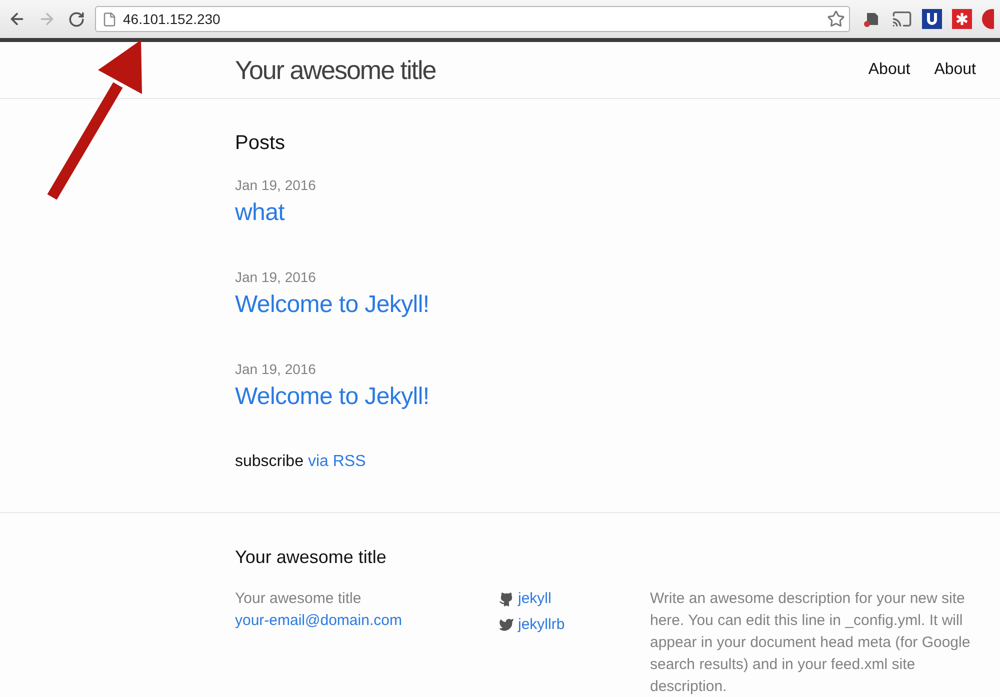 The height and width of the screenshot is (697, 1000). I want to click on social-link: jekyll, so click(525, 599).